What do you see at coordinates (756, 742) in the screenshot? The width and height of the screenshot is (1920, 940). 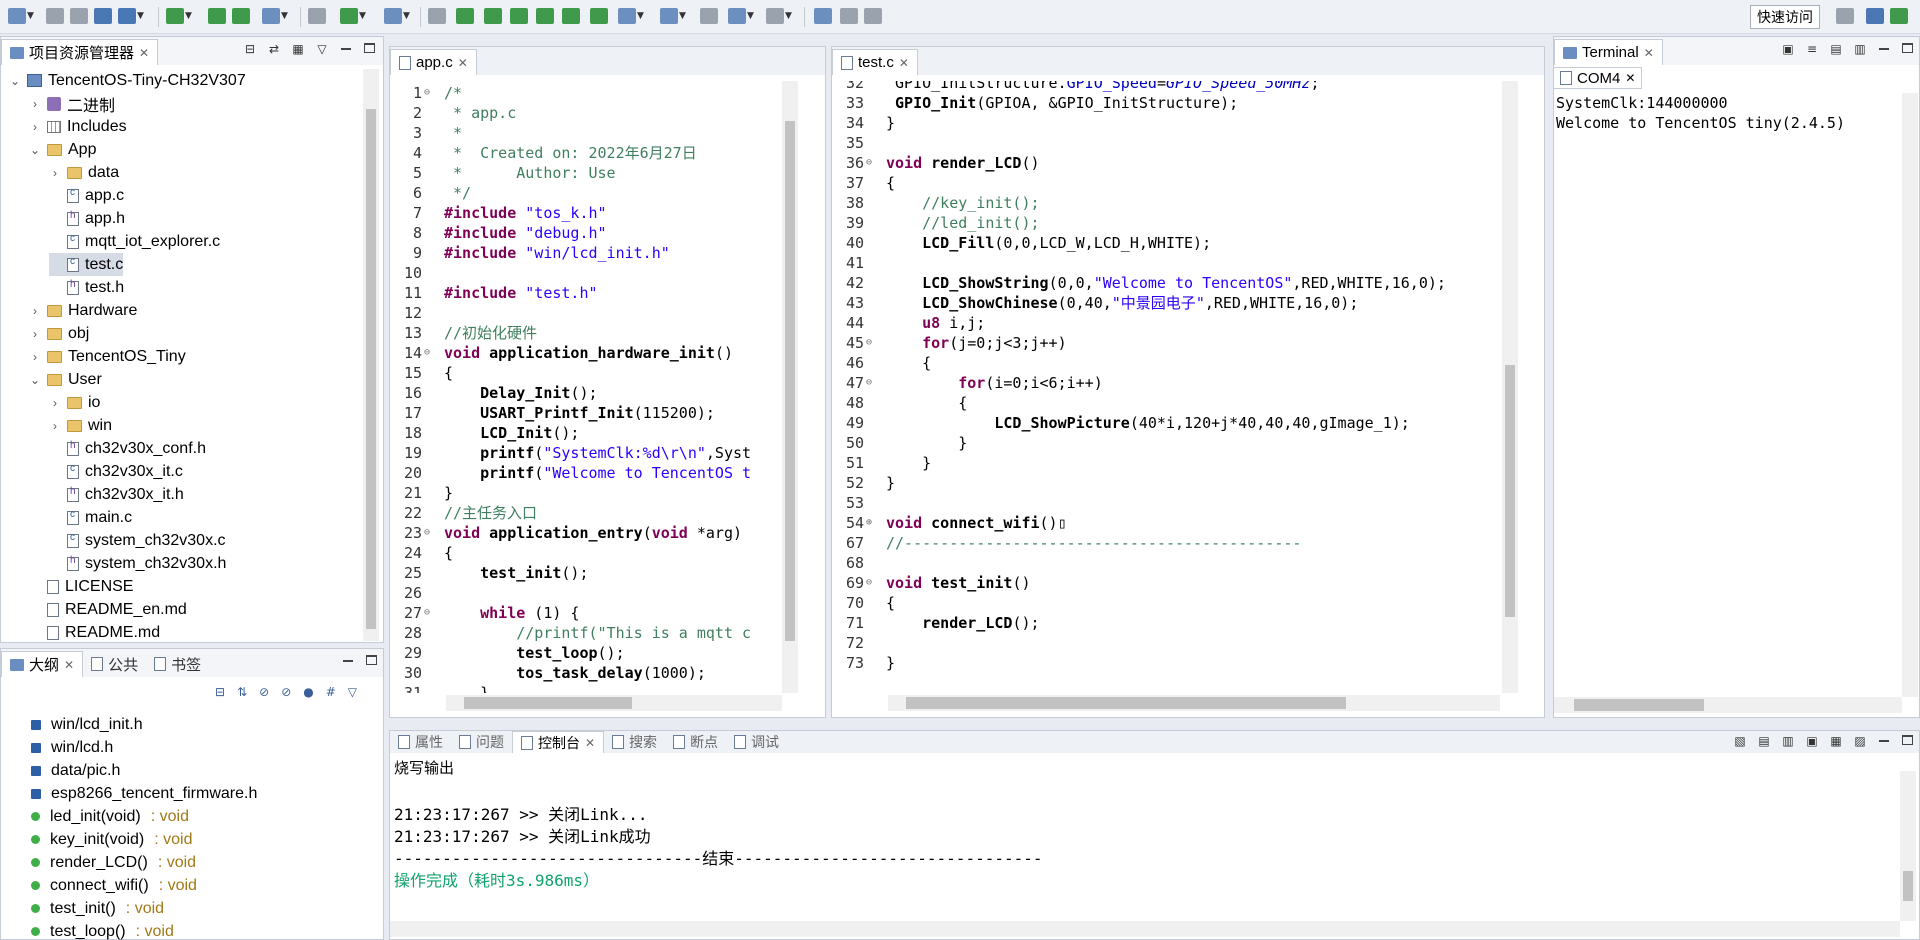 I see `tab-debug: 调试` at bounding box center [756, 742].